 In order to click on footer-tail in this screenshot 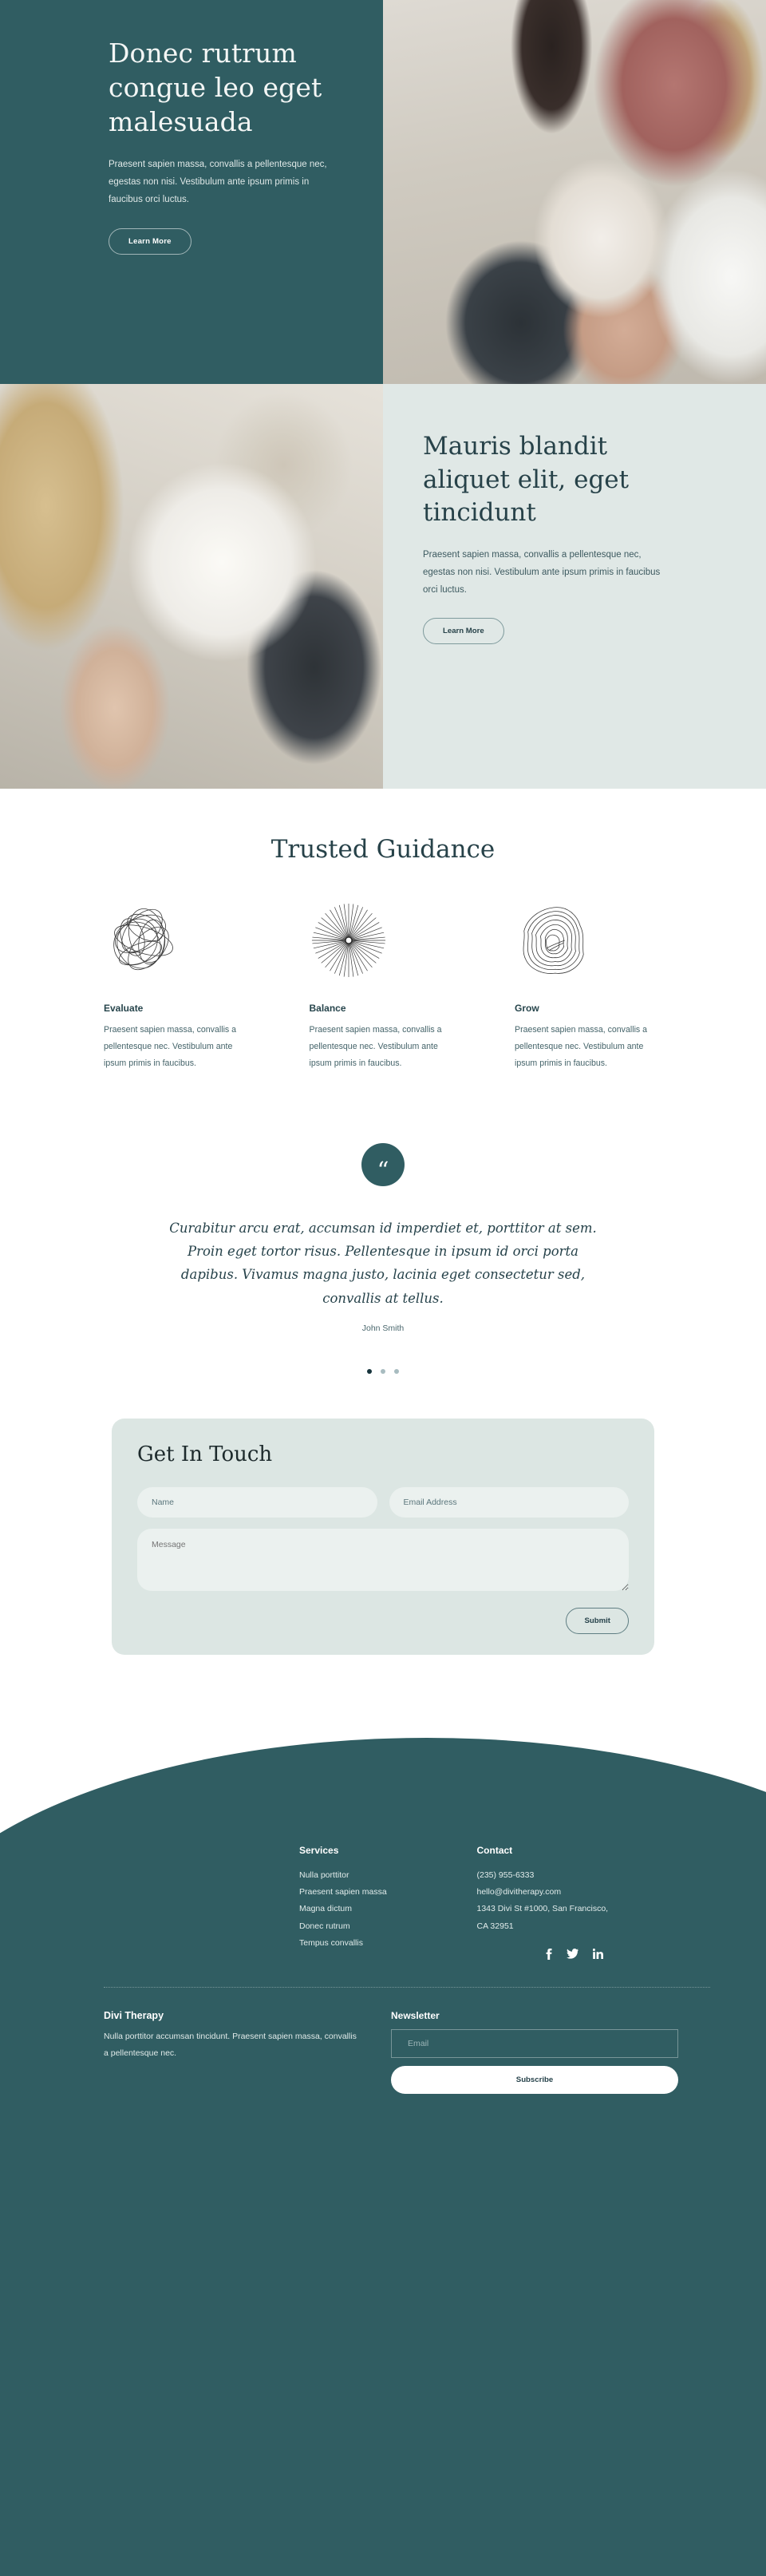, I will do `click(383, 2118)`.